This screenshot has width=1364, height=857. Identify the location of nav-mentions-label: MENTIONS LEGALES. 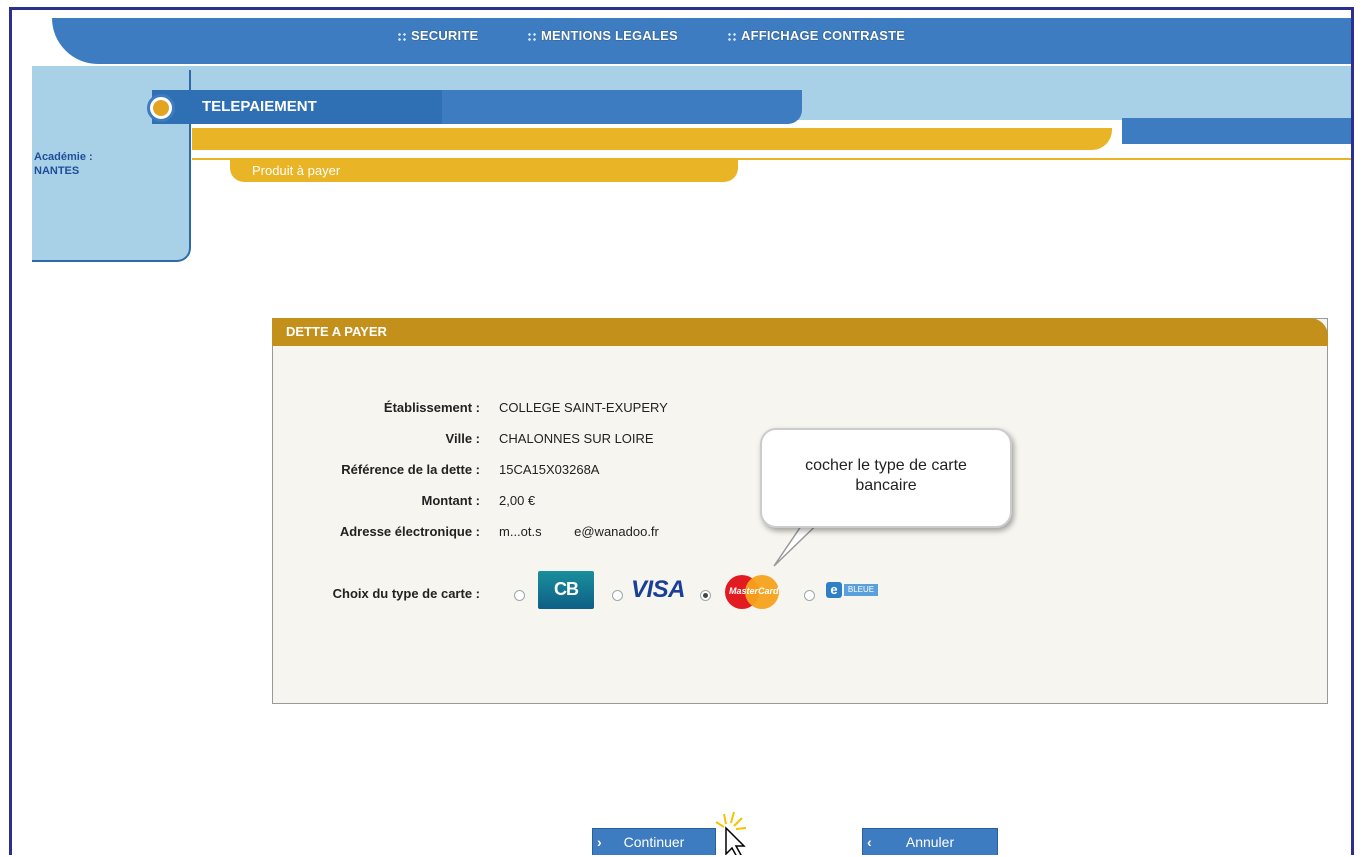
(609, 35).